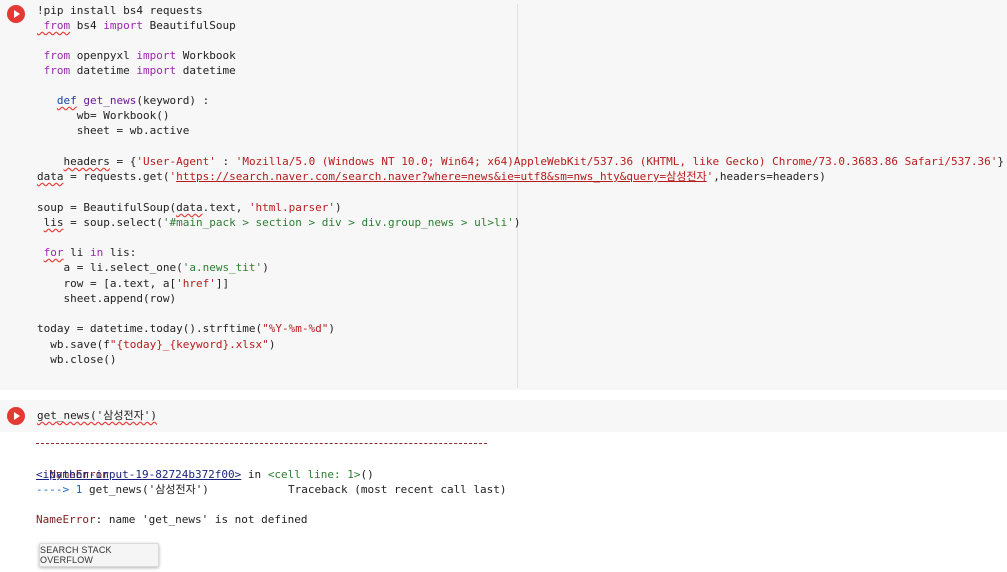 The height and width of the screenshot is (572, 1007). Describe the element at coordinates (139, 55) in the screenshot. I see `code-line: from openpyxl import Workbook` at that location.